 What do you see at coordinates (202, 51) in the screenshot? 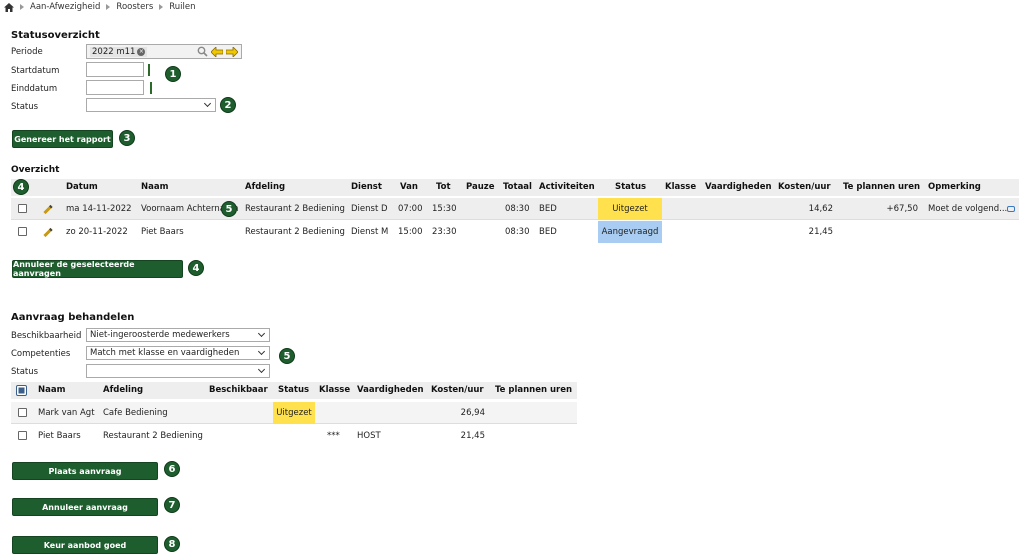
I see `search-icon` at bounding box center [202, 51].